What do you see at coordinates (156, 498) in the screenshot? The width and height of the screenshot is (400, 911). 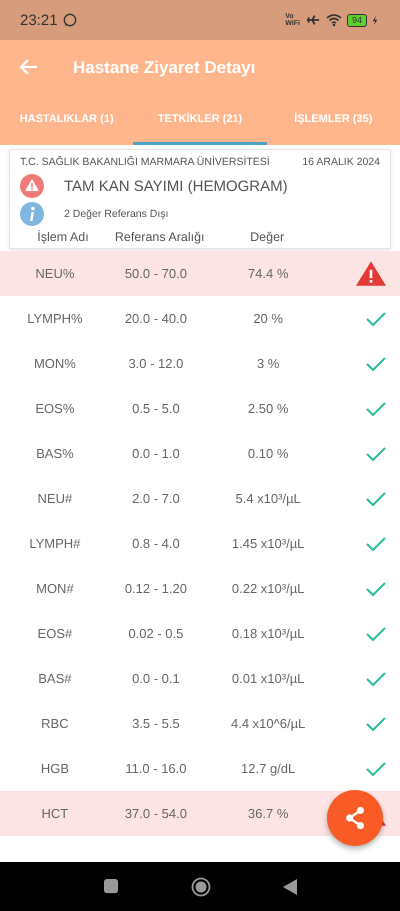 I see `table-cell-text: 2.0 - 7.0` at bounding box center [156, 498].